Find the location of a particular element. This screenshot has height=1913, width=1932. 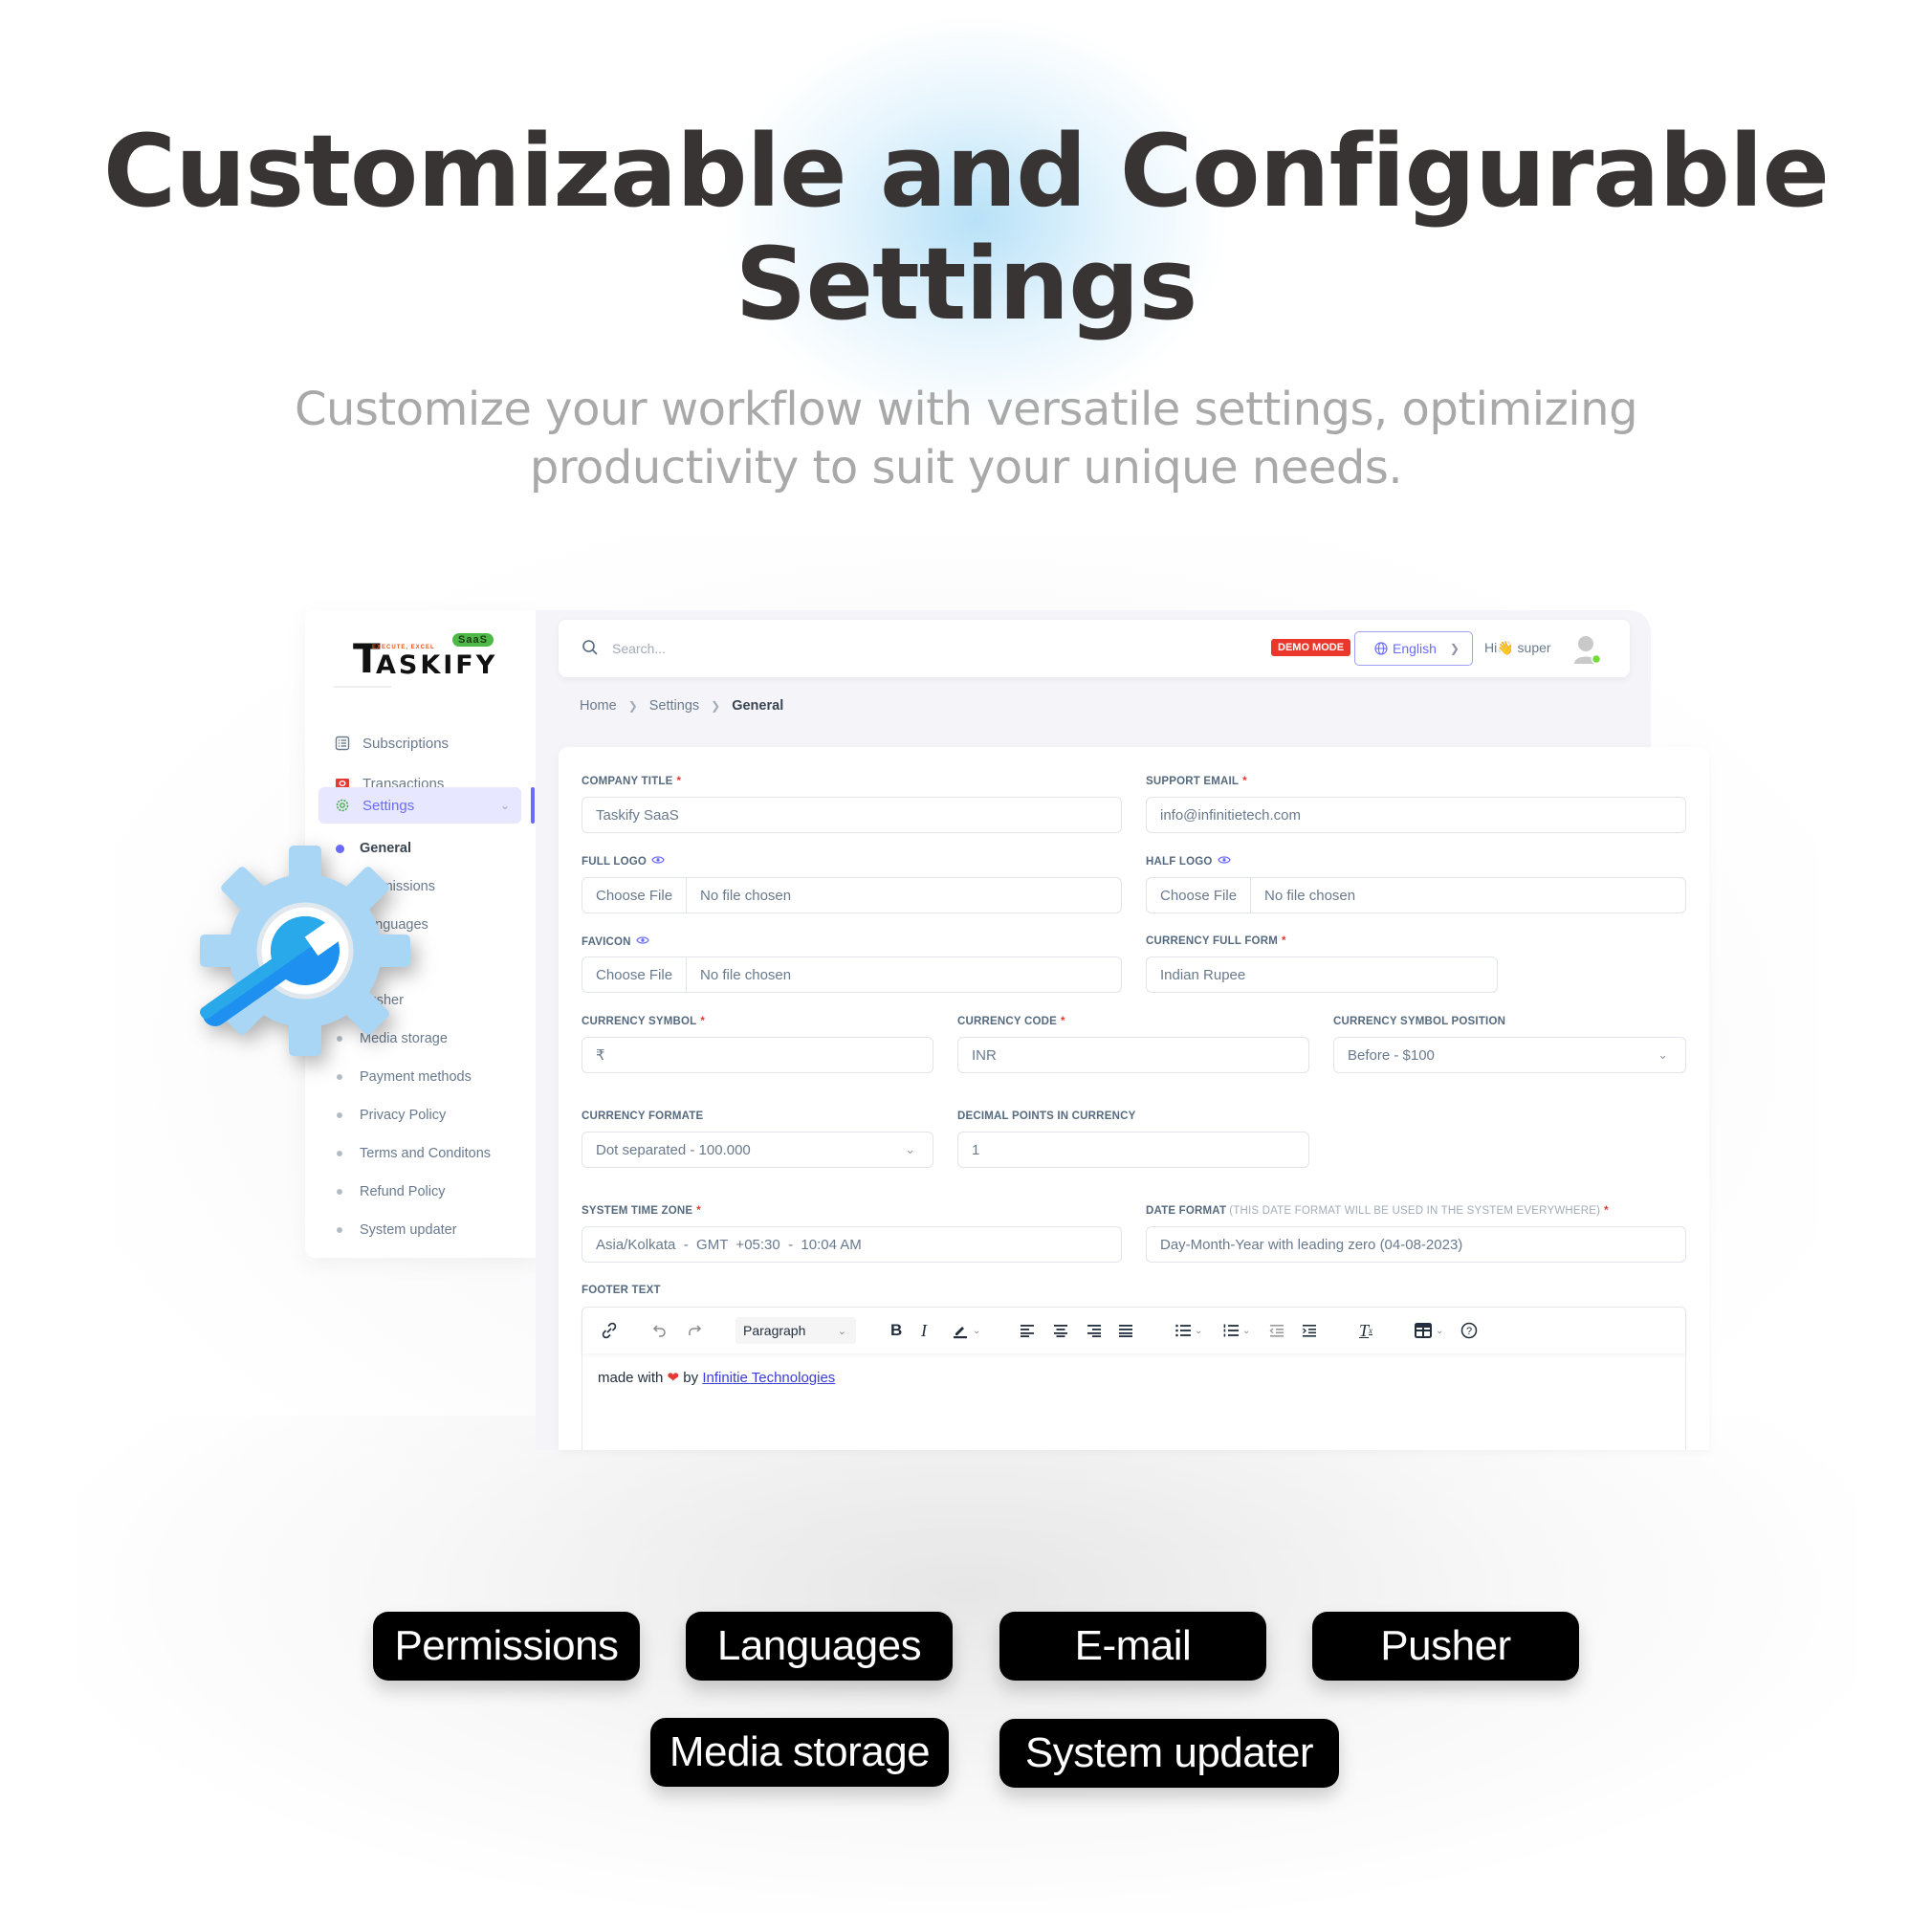

align-center-icon is located at coordinates (1060, 1331).